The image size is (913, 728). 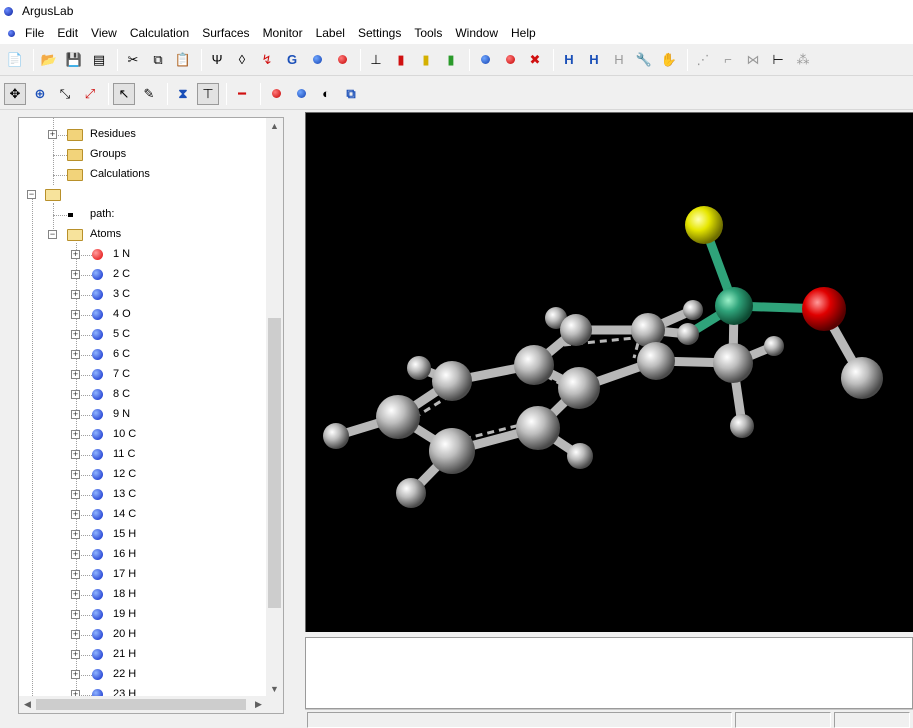 I want to click on torsion-icon: ↯, so click(x=267, y=60).